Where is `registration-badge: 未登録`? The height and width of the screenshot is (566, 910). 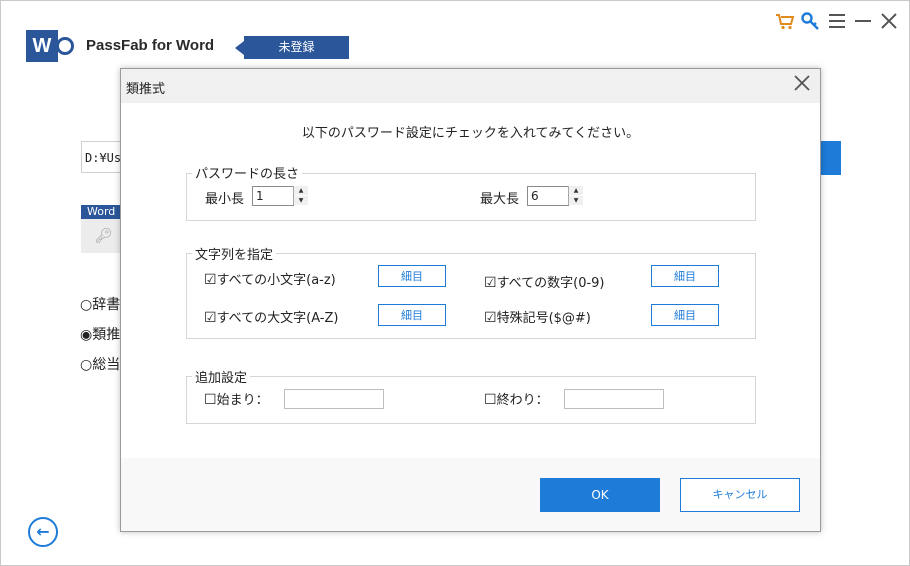 registration-badge: 未登録 is located at coordinates (296, 47).